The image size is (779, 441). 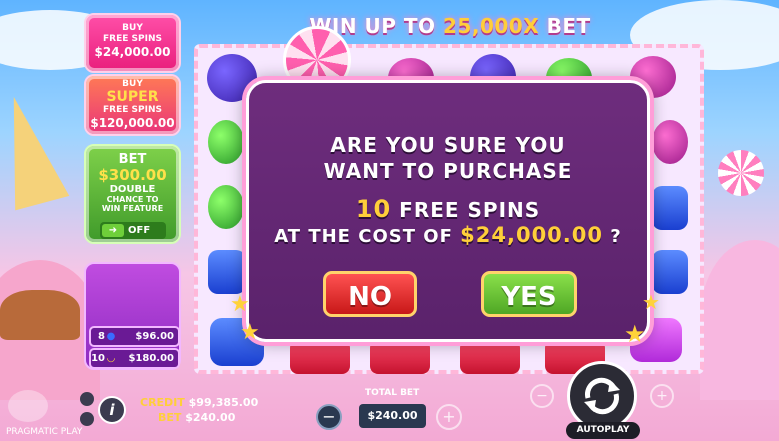 What do you see at coordinates (35, 150) in the screenshot?
I see `ice-cream-cone` at bounding box center [35, 150].